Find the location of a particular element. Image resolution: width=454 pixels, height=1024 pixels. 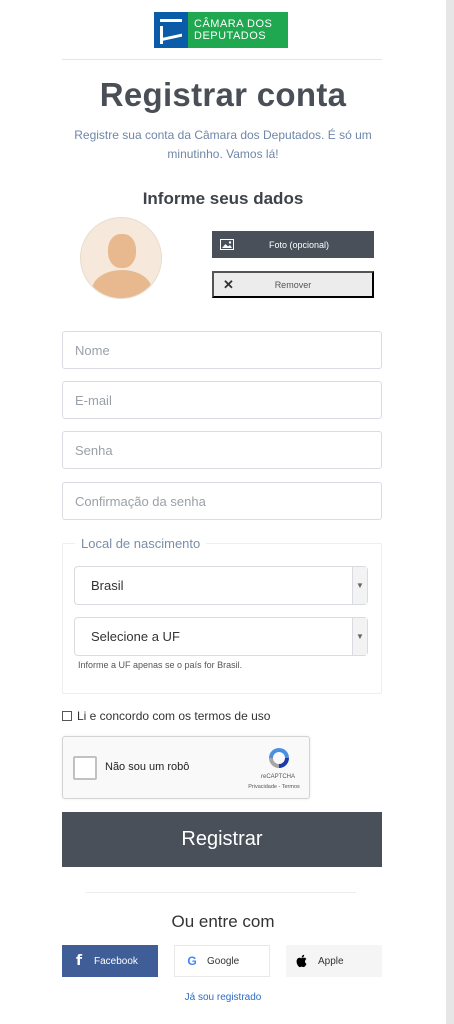

image-icon is located at coordinates (227, 244).